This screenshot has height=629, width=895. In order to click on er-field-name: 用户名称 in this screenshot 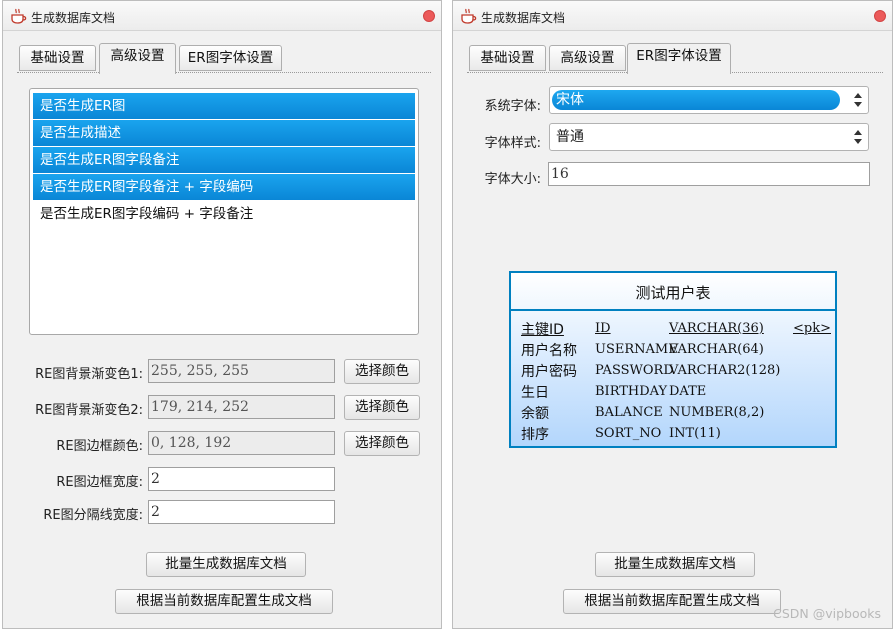, I will do `click(549, 351)`.